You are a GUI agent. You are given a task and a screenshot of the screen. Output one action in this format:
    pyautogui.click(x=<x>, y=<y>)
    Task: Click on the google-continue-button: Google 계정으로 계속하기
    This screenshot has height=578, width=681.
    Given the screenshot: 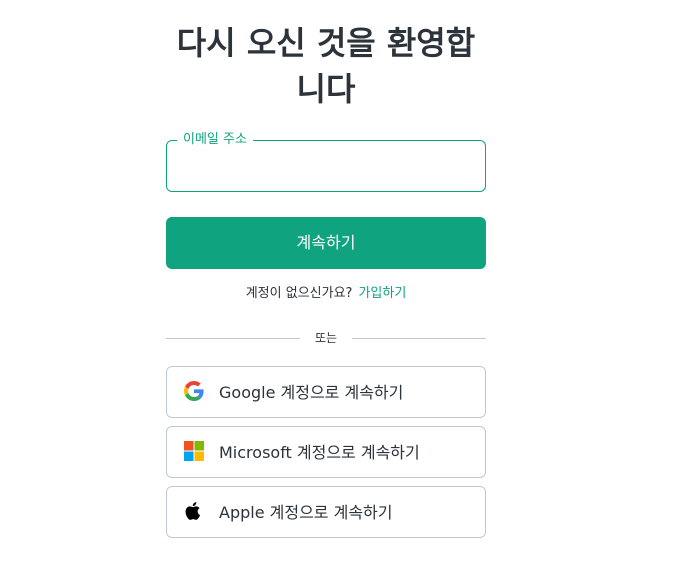 What is the action you would take?
    pyautogui.click(x=326, y=392)
    